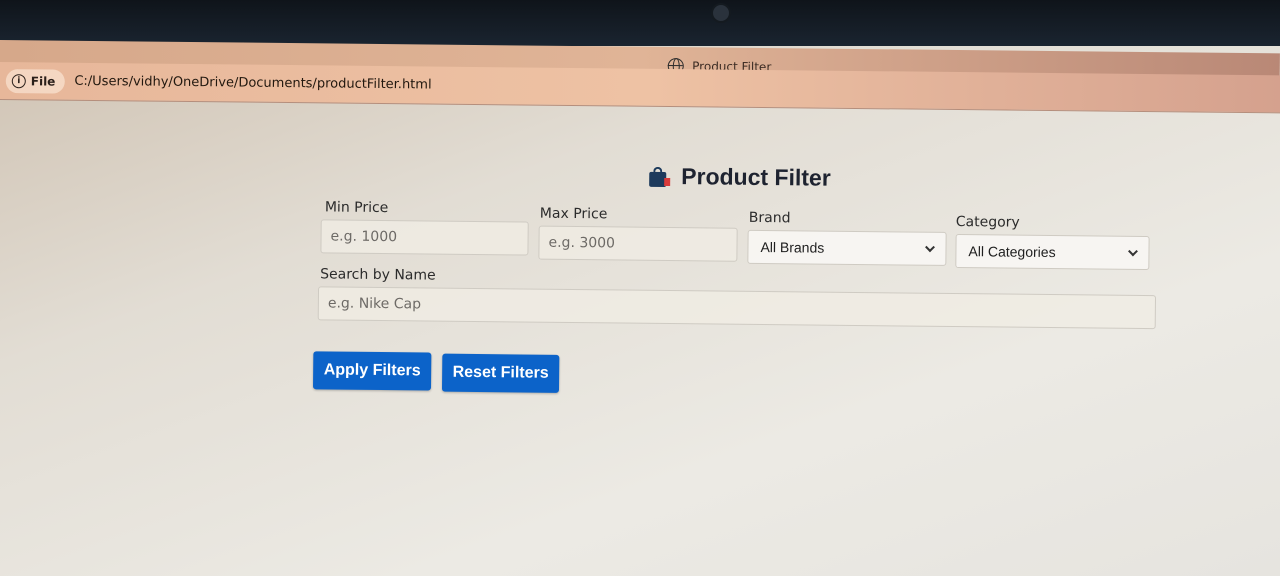  Describe the element at coordinates (756, 177) in the screenshot. I see `page-title: Product Filter` at that location.